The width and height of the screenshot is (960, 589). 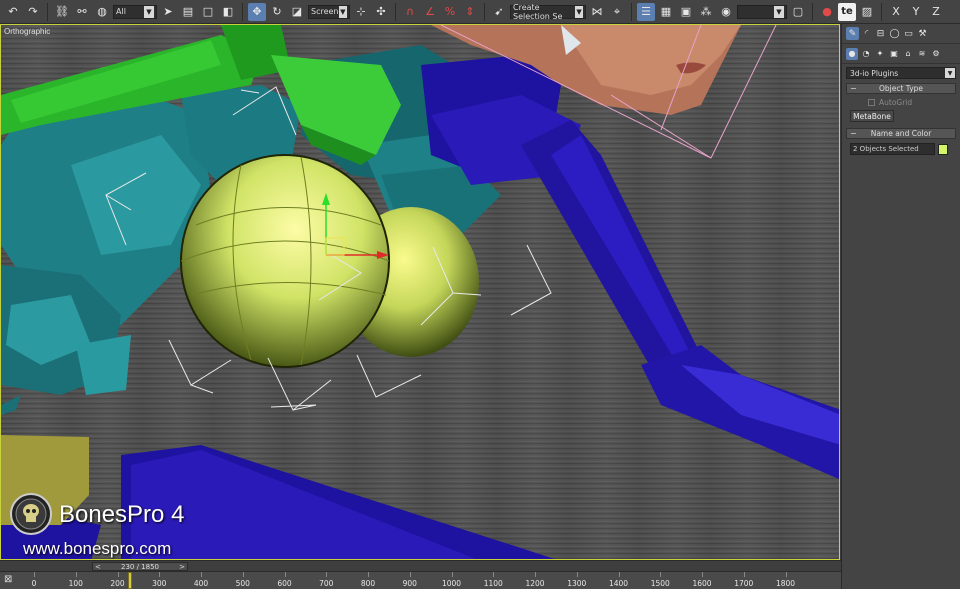 I want to click on percent-snap-icon: %, so click(x=450, y=12).